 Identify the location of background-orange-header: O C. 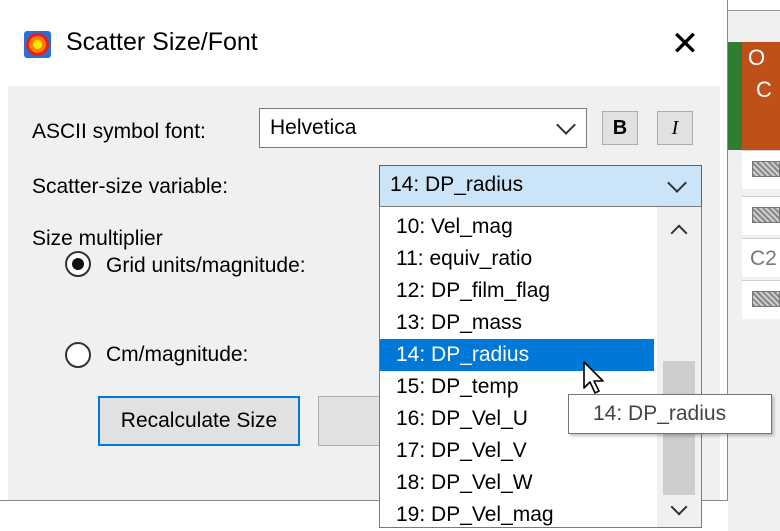
(761, 96).